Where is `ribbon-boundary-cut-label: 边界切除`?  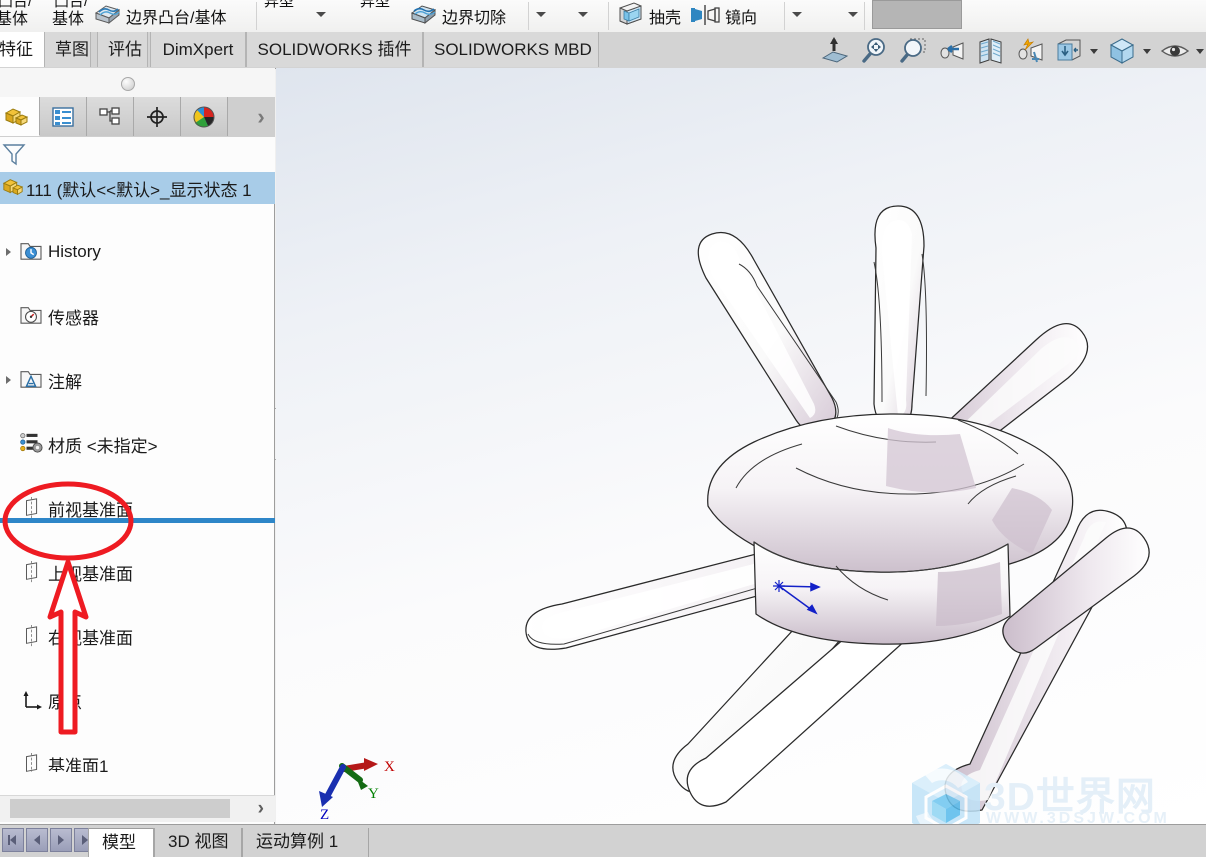 ribbon-boundary-cut-label: 边界切除 is located at coordinates (474, 18).